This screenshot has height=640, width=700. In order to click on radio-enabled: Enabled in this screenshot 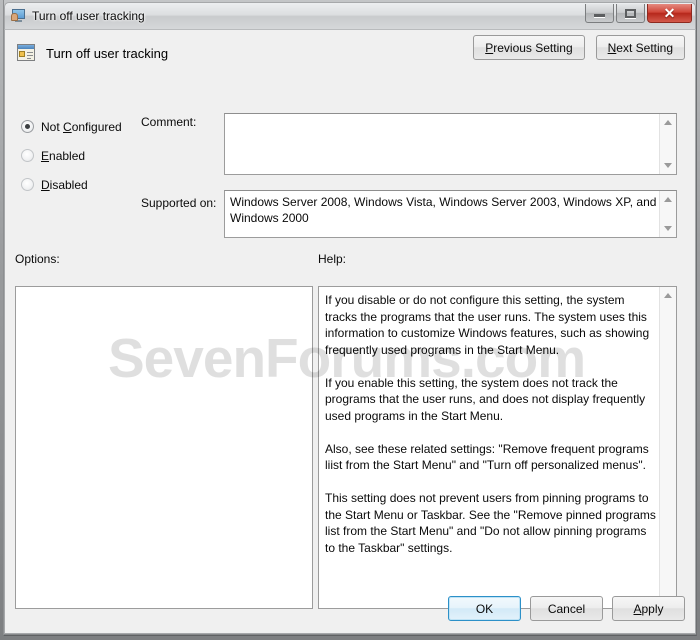, I will do `click(86, 155)`.